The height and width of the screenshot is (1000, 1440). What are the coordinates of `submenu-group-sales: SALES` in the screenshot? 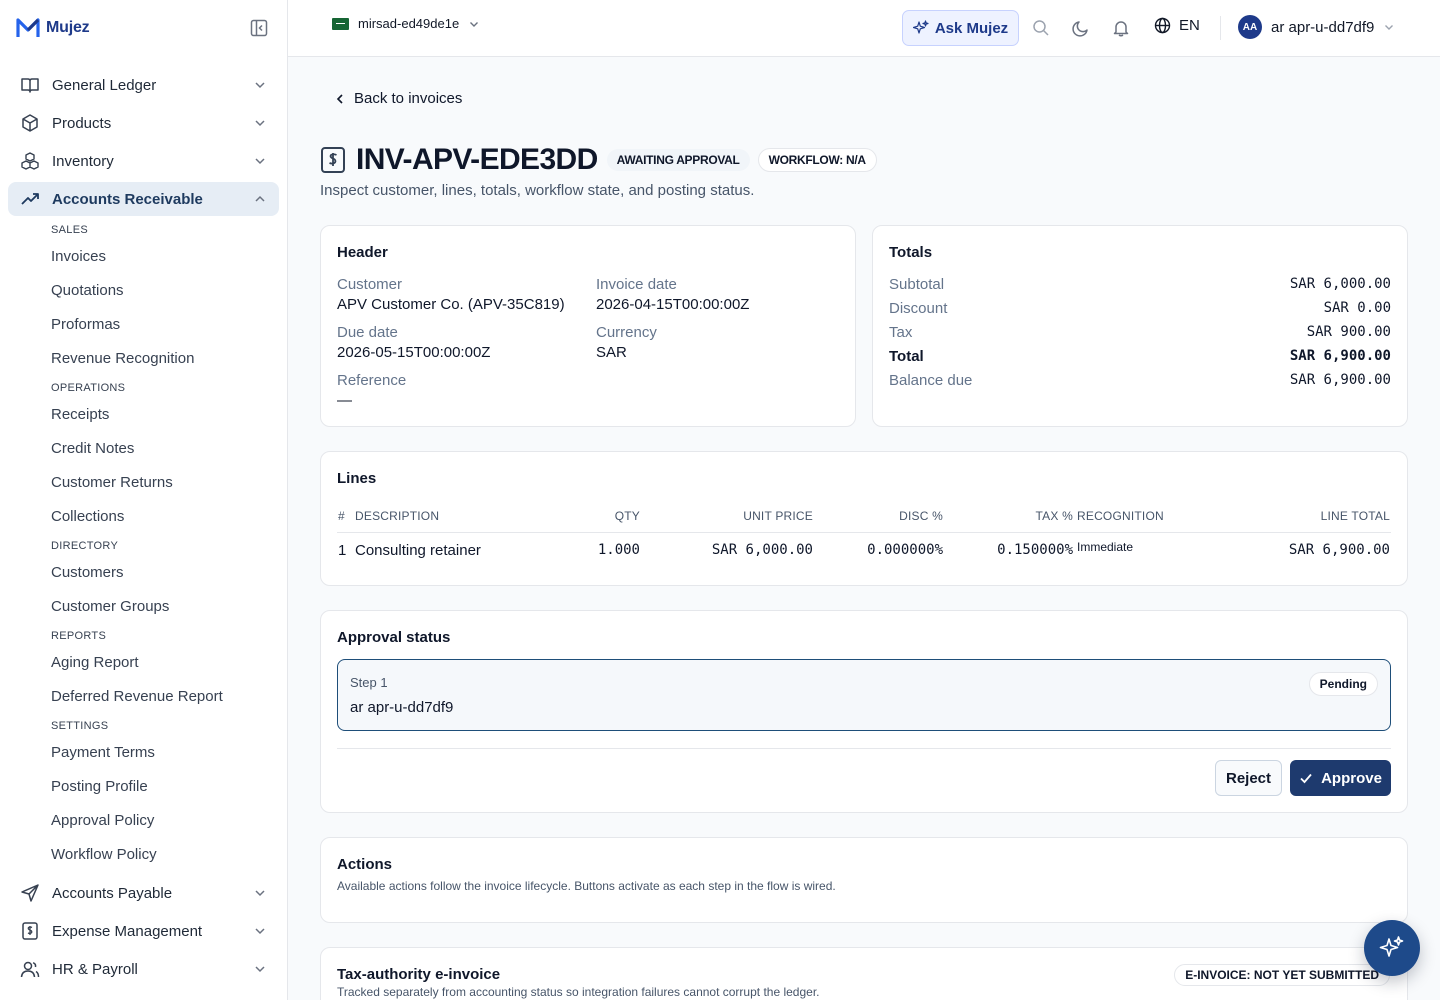 It's located at (69, 230).